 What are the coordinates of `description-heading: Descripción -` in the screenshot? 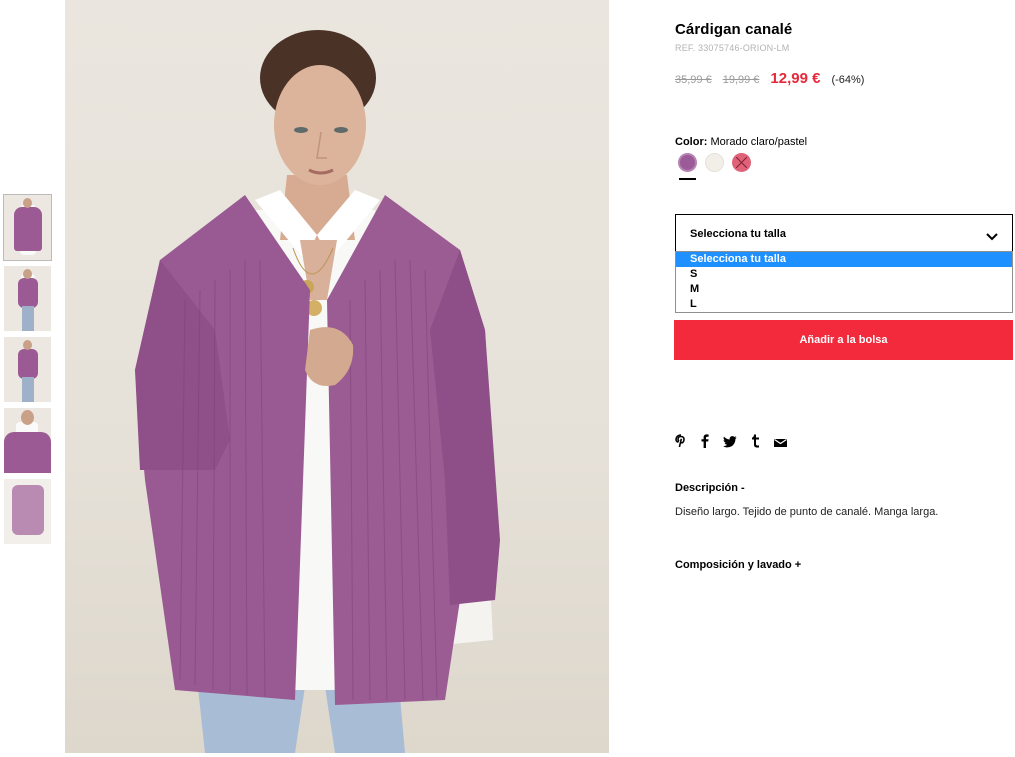 It's located at (710, 488).